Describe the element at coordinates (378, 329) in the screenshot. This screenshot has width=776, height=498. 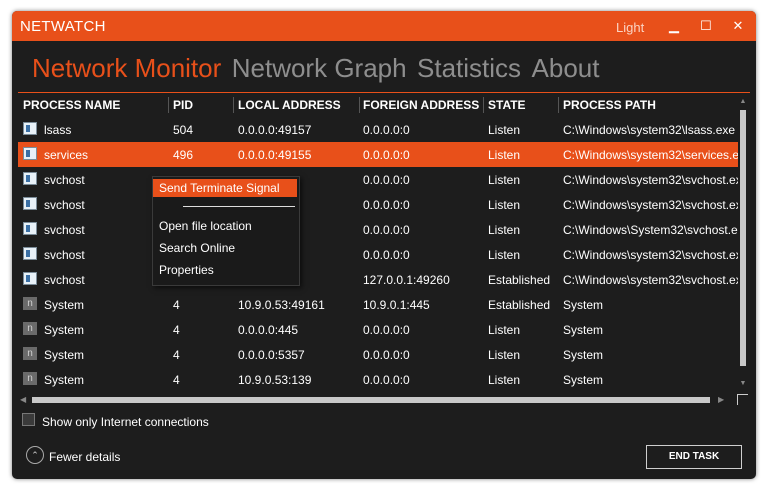
I see `table-row: n System 4 0.0.0.0:445 0.0.0.0:0 Listen System` at that location.